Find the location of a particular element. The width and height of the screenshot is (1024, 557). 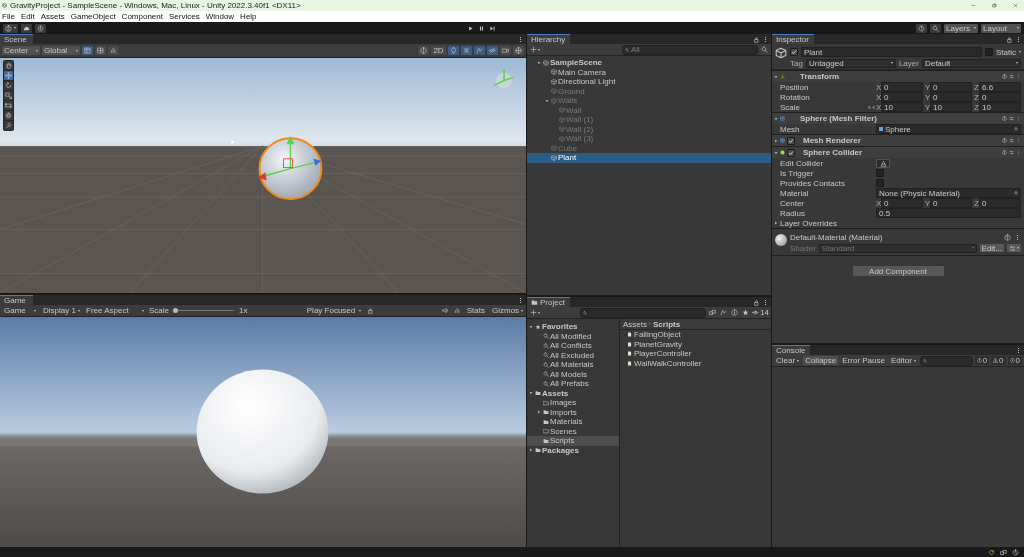

folder-item: Scripts is located at coordinates (573, 441).